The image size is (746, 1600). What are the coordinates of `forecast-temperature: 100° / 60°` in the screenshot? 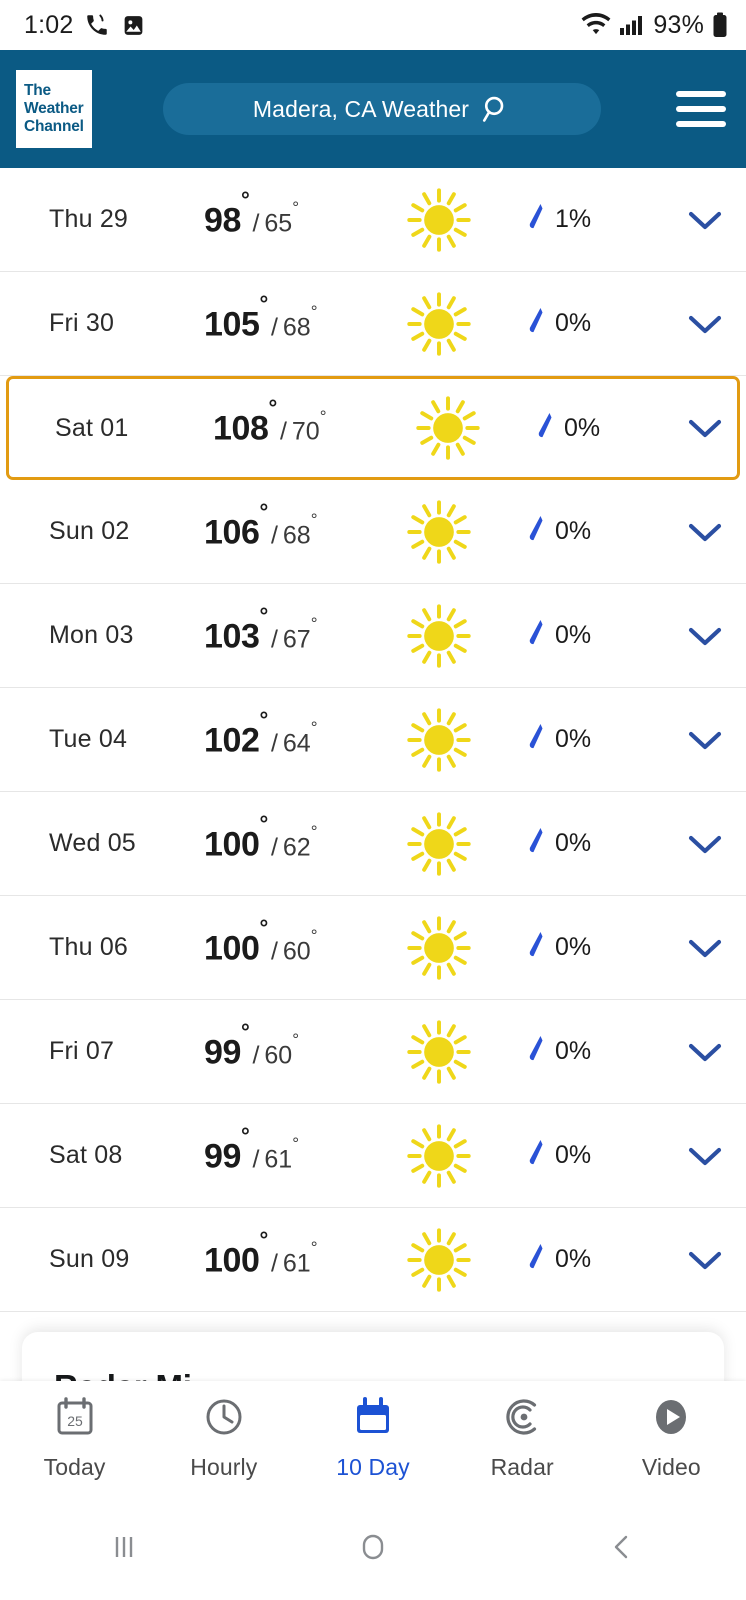 It's located at (284, 941).